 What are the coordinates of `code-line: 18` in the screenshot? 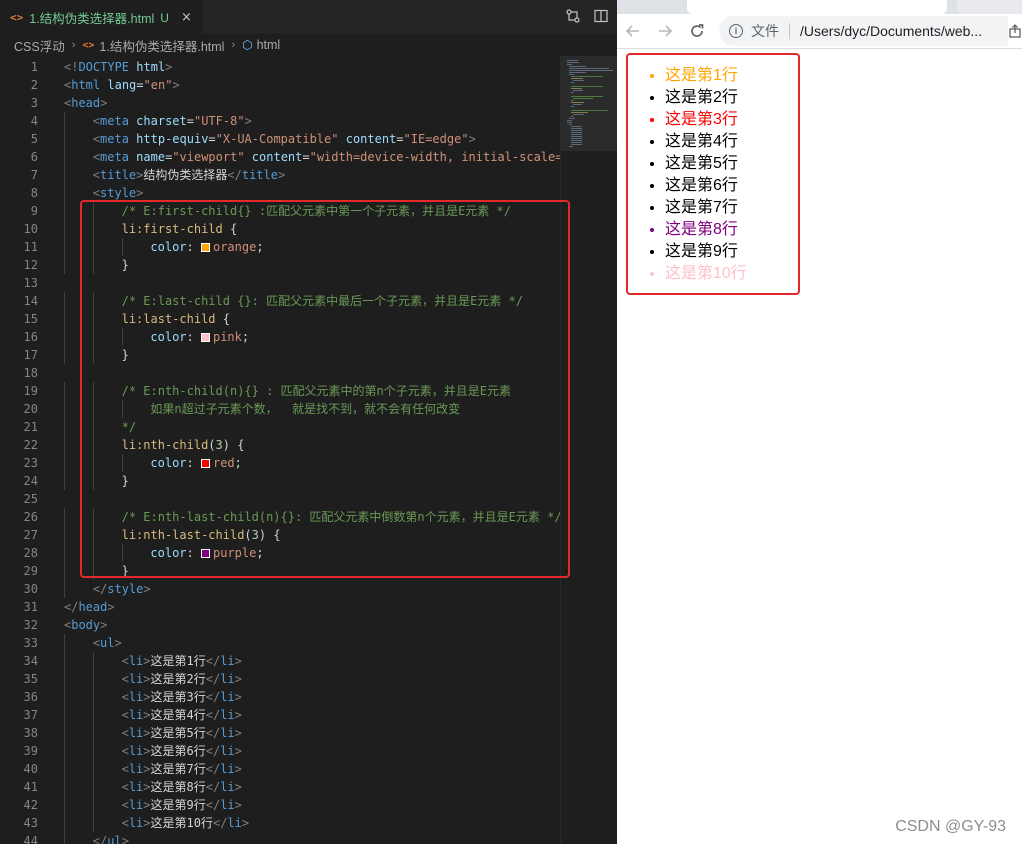 It's located at (280, 373).